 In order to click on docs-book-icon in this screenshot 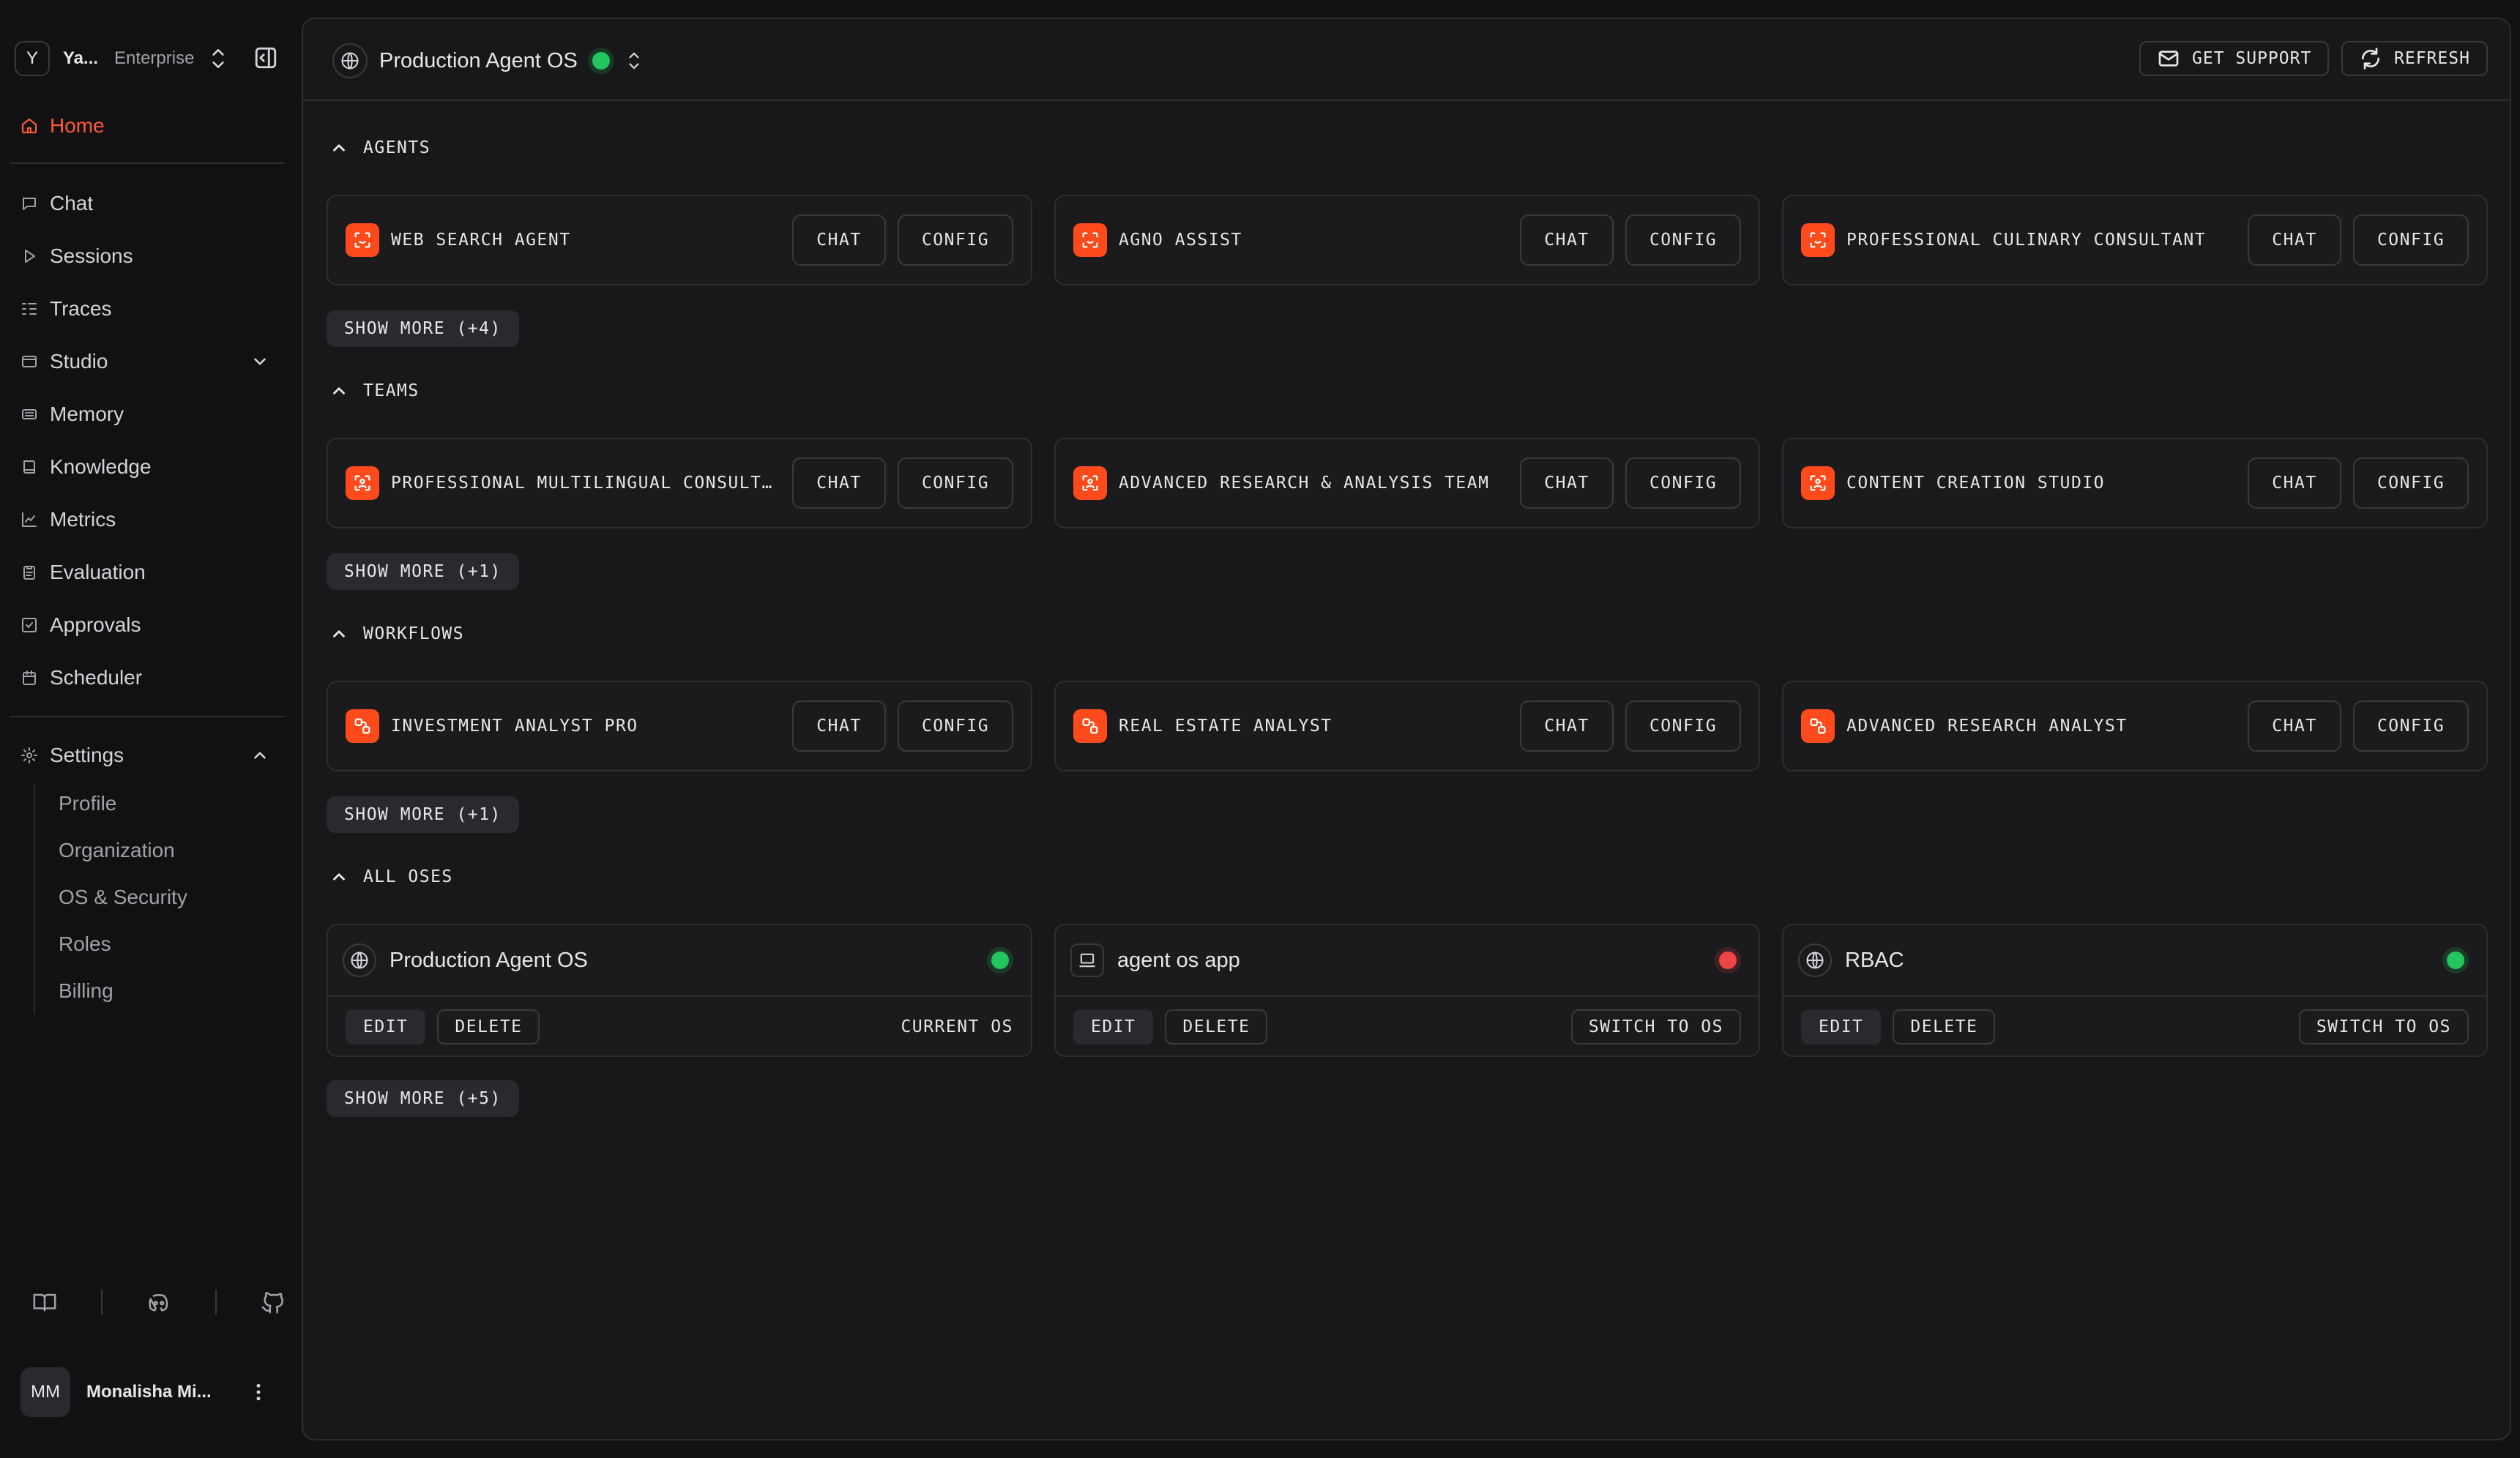, I will do `click(44, 1302)`.